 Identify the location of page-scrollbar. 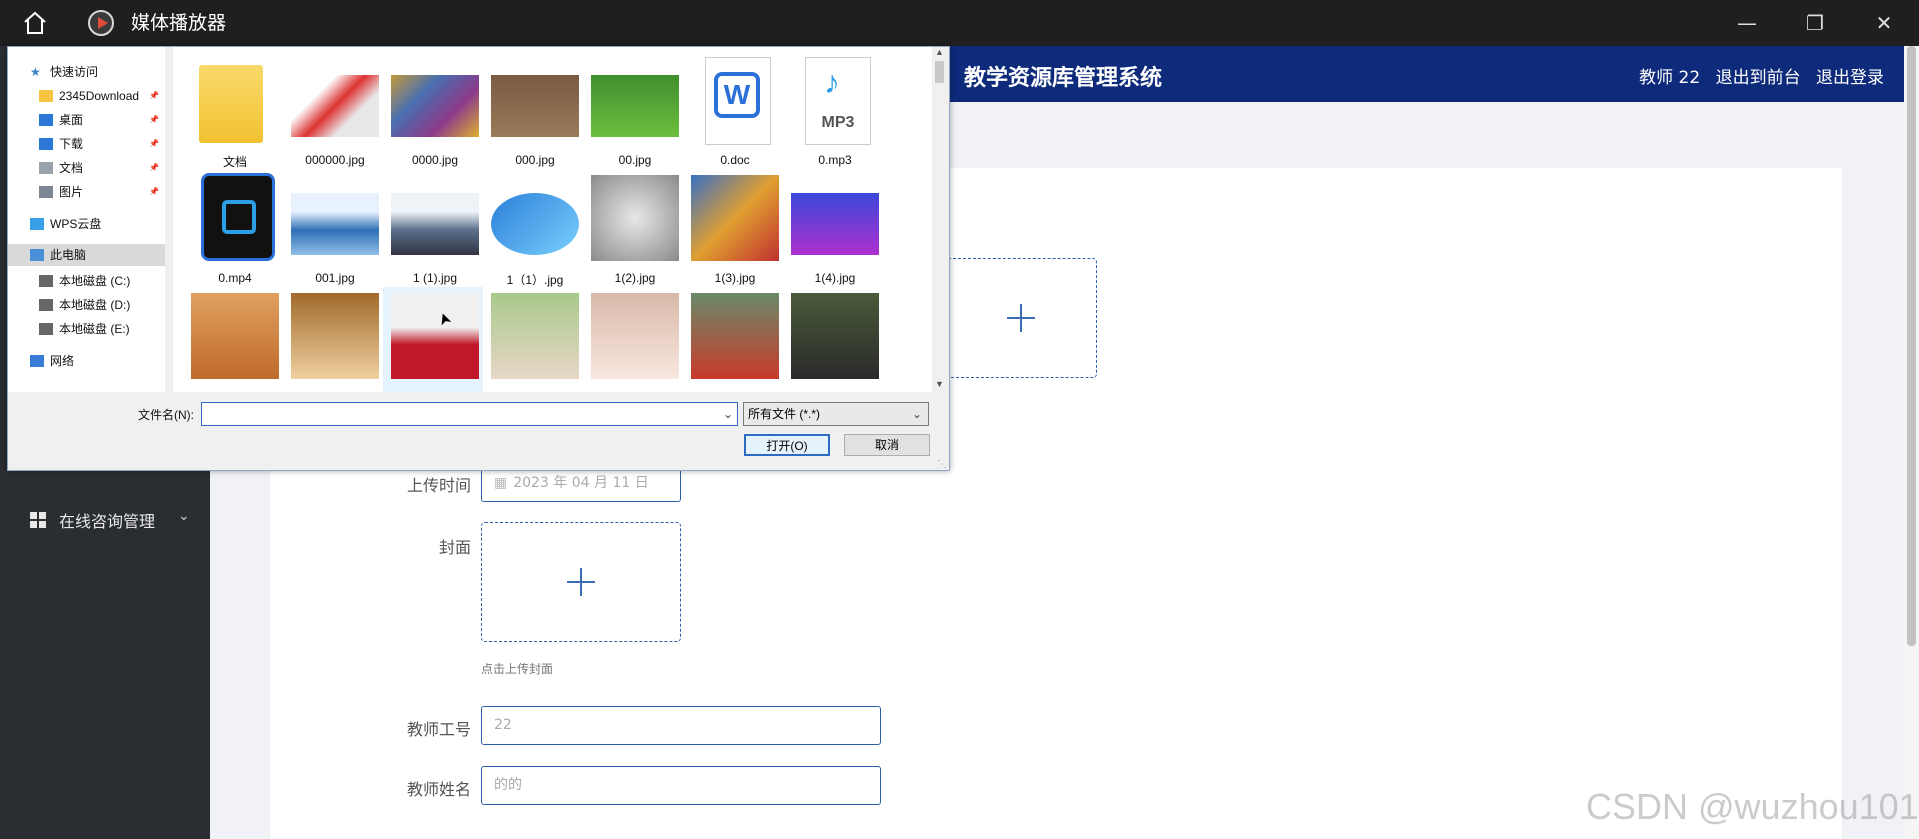
(1911, 442).